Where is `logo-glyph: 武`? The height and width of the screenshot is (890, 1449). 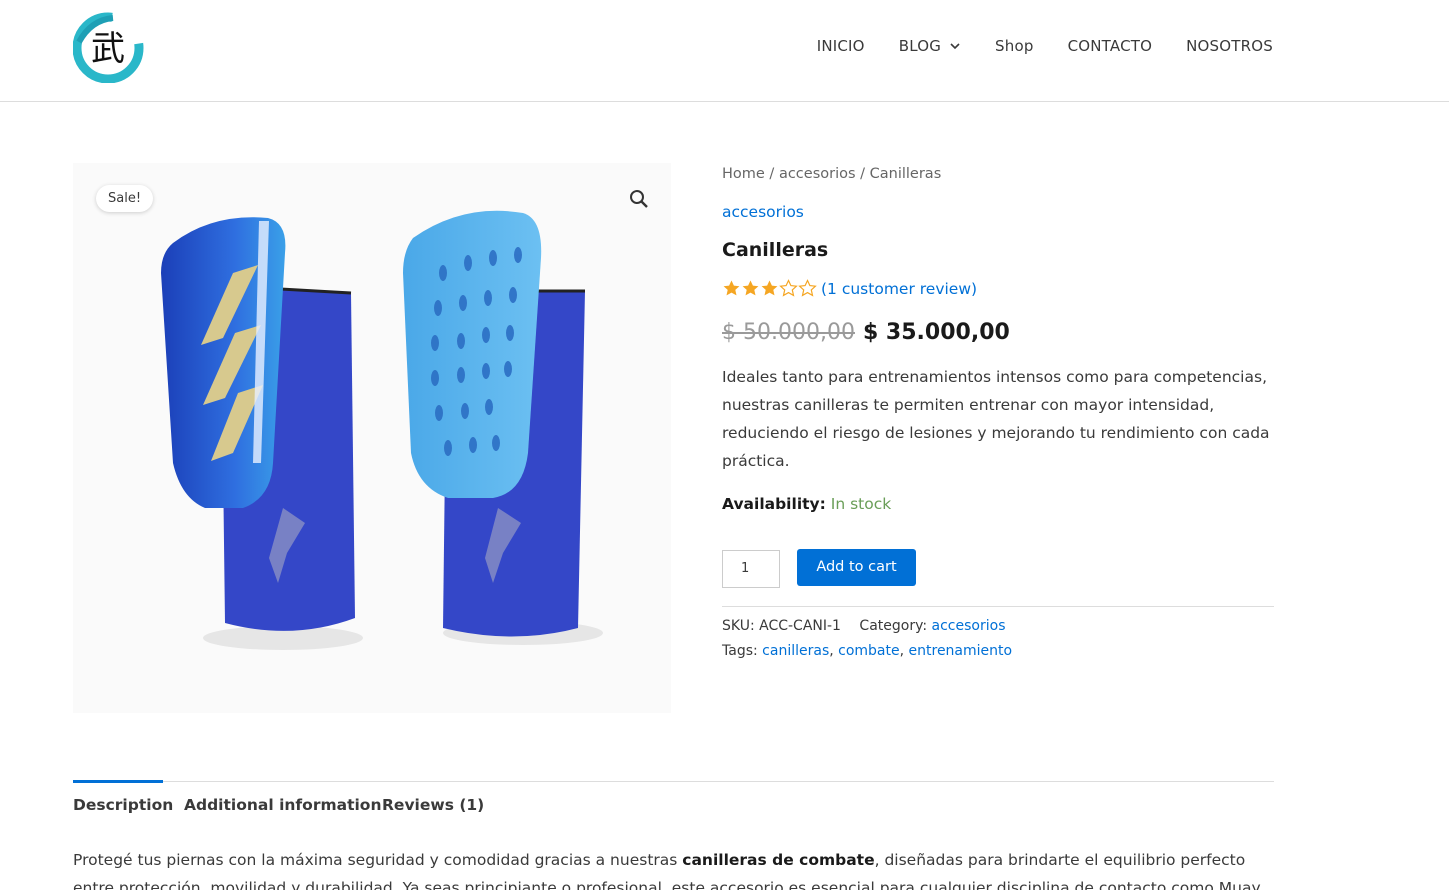 logo-glyph: 武 is located at coordinates (108, 49).